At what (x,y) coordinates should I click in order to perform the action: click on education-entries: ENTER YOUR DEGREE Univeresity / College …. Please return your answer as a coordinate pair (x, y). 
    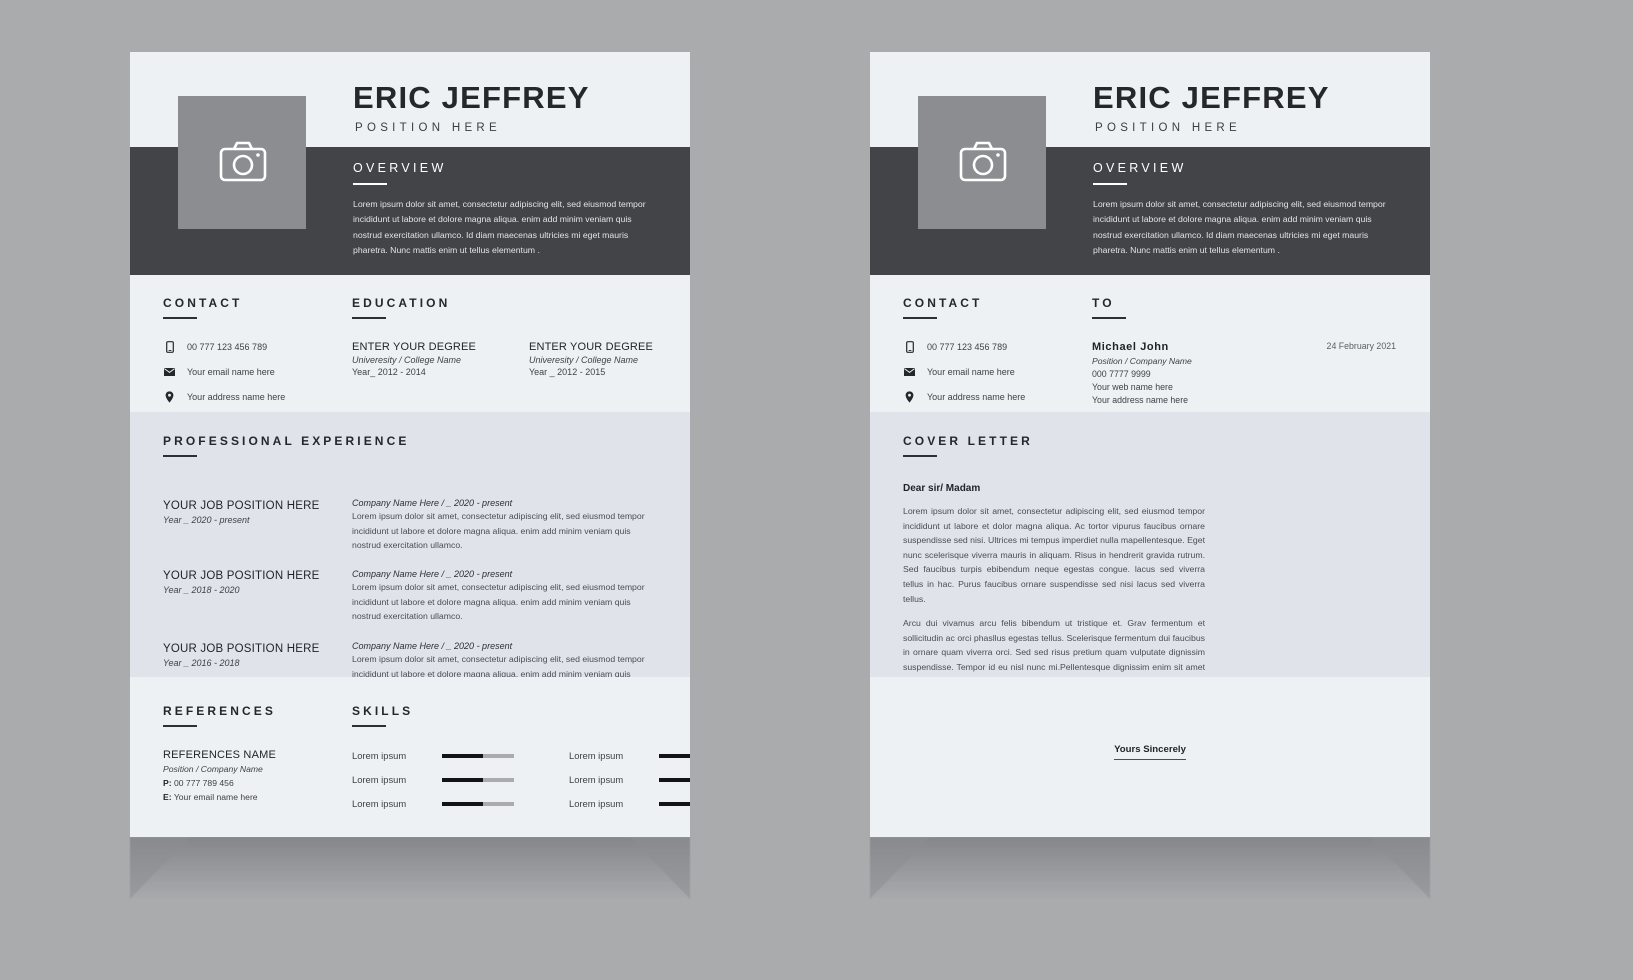
    Looking at the image, I should click on (502, 359).